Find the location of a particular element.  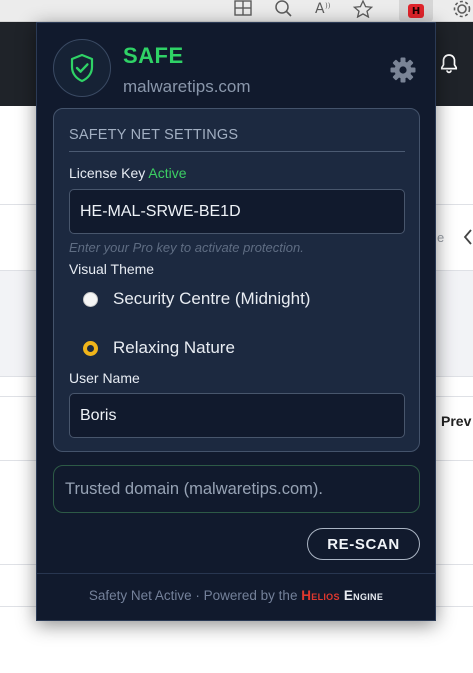

prev-link: Prev is located at coordinates (456, 421).